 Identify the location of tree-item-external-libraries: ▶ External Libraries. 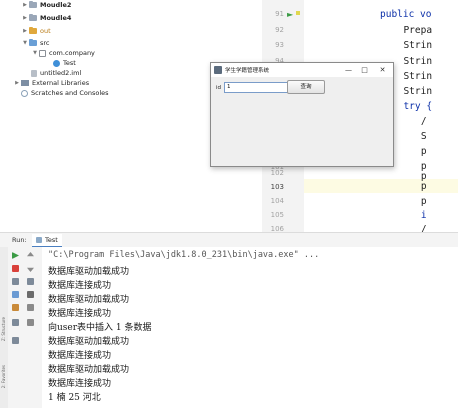
(51, 83).